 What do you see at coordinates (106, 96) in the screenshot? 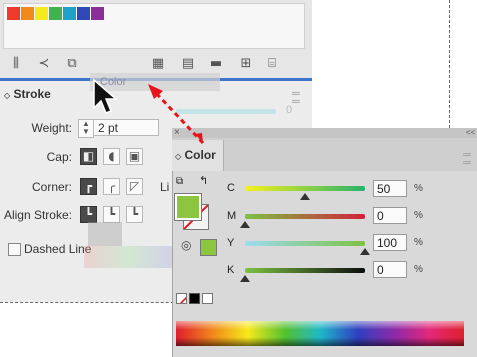
I see `mouse-cursor-icon` at bounding box center [106, 96].